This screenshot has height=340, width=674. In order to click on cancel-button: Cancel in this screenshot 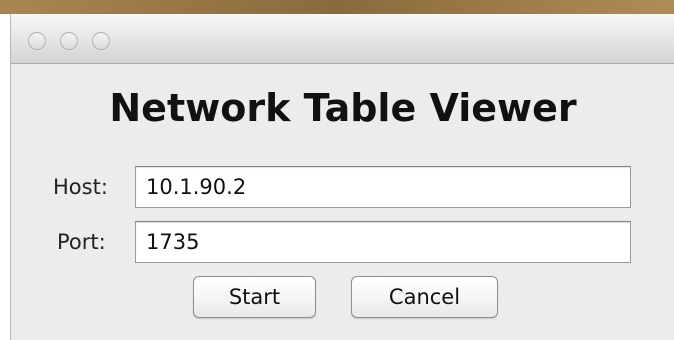, I will do `click(424, 297)`.